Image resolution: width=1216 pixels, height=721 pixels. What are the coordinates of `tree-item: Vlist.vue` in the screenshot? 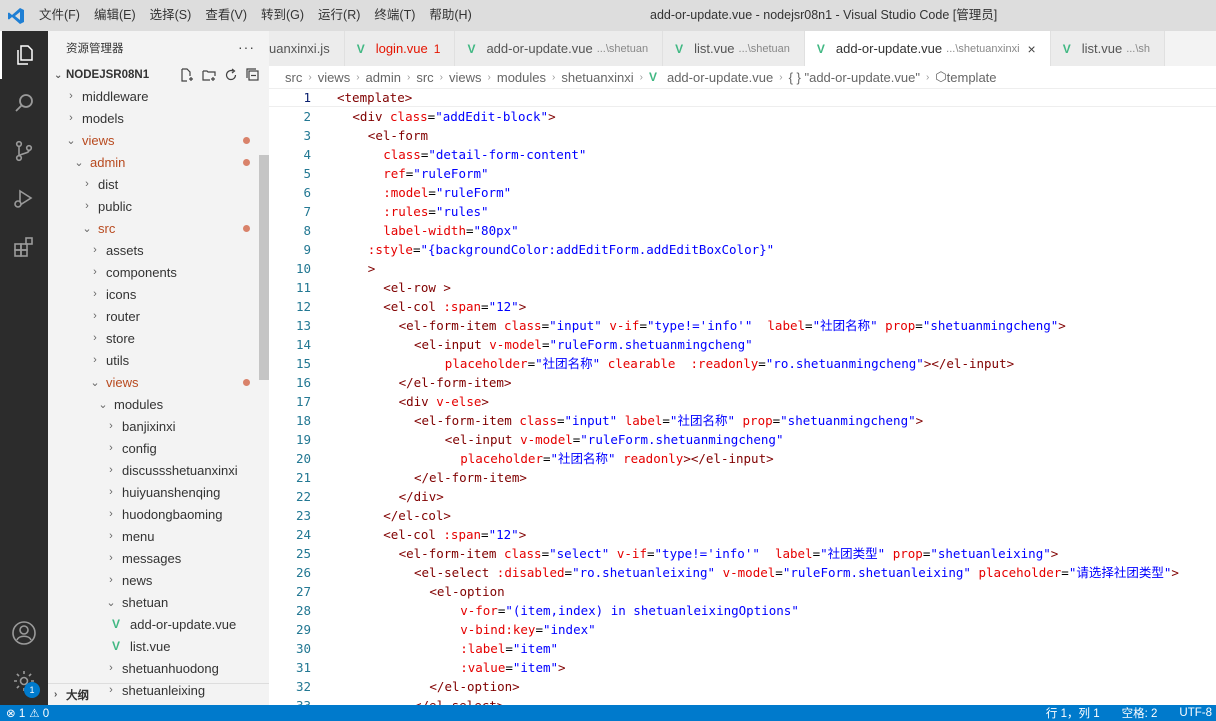 It's located at (153, 646).